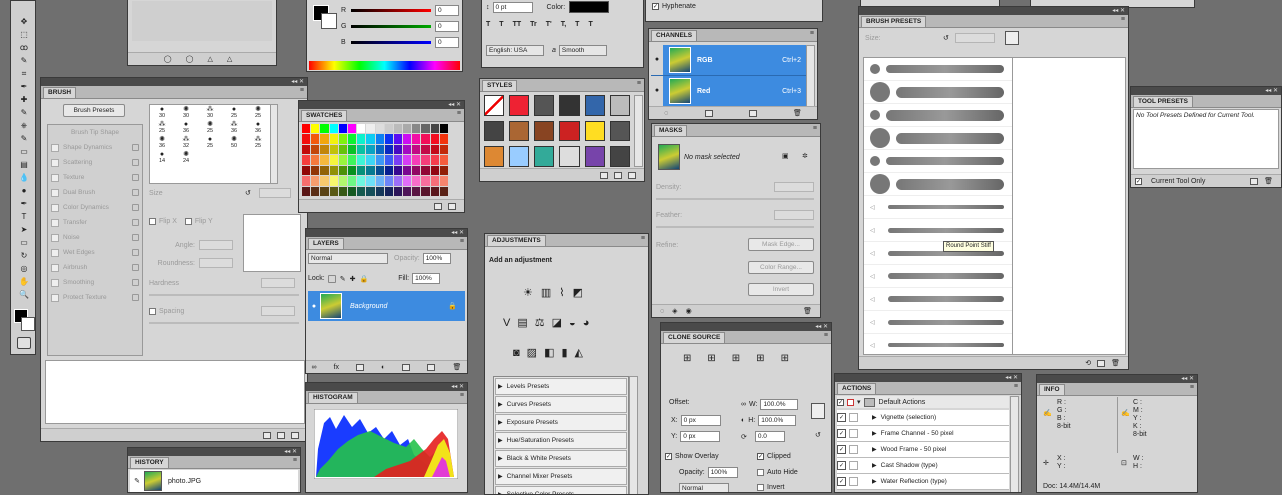  I want to click on levels-icon: ▥, so click(546, 292).